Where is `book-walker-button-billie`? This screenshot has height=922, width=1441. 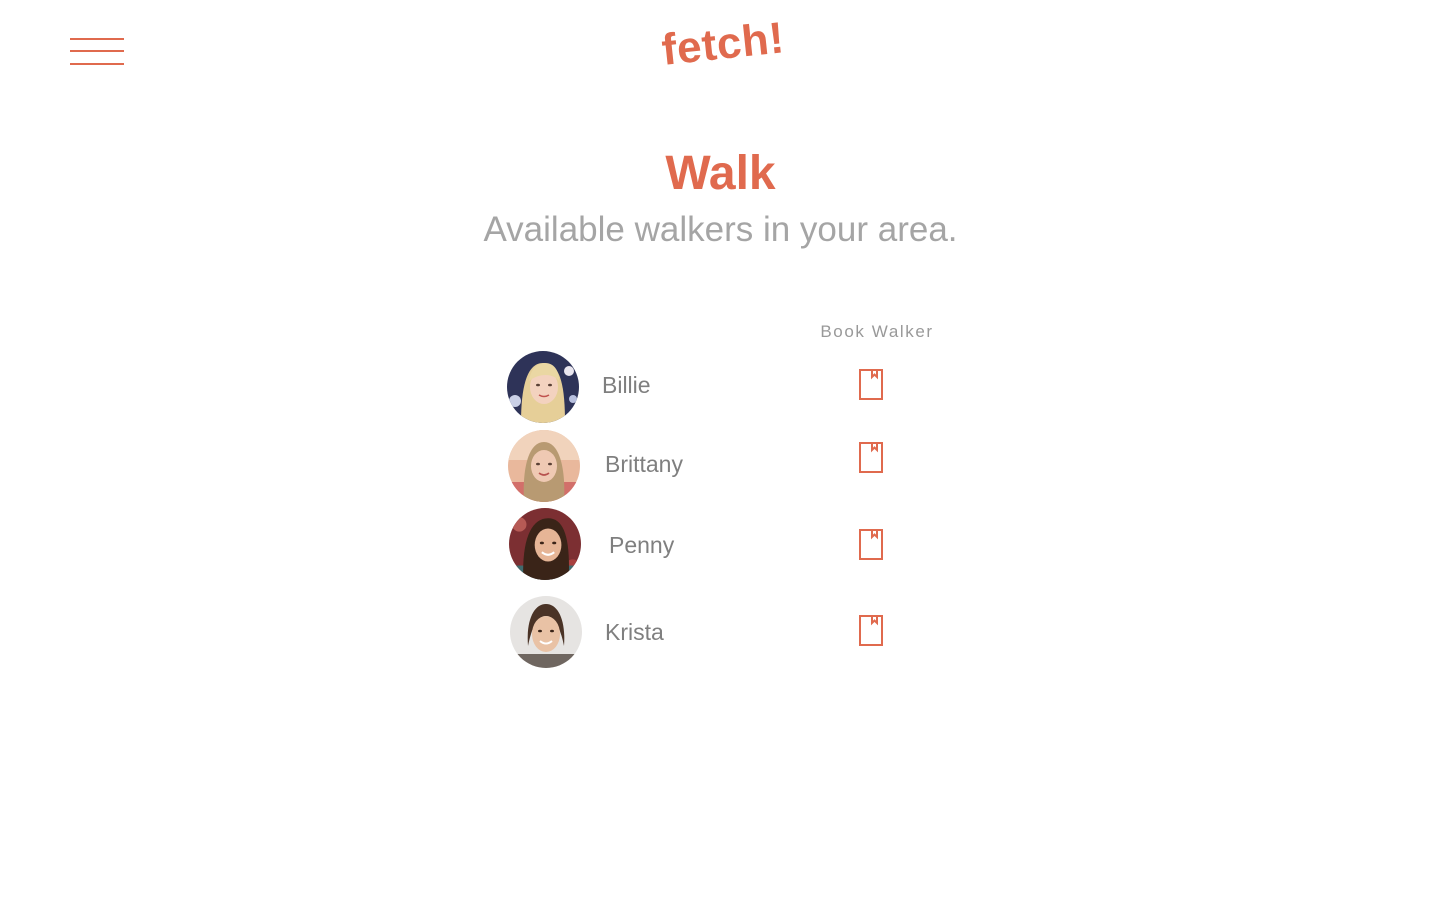
book-walker-button-billie is located at coordinates (872, 385).